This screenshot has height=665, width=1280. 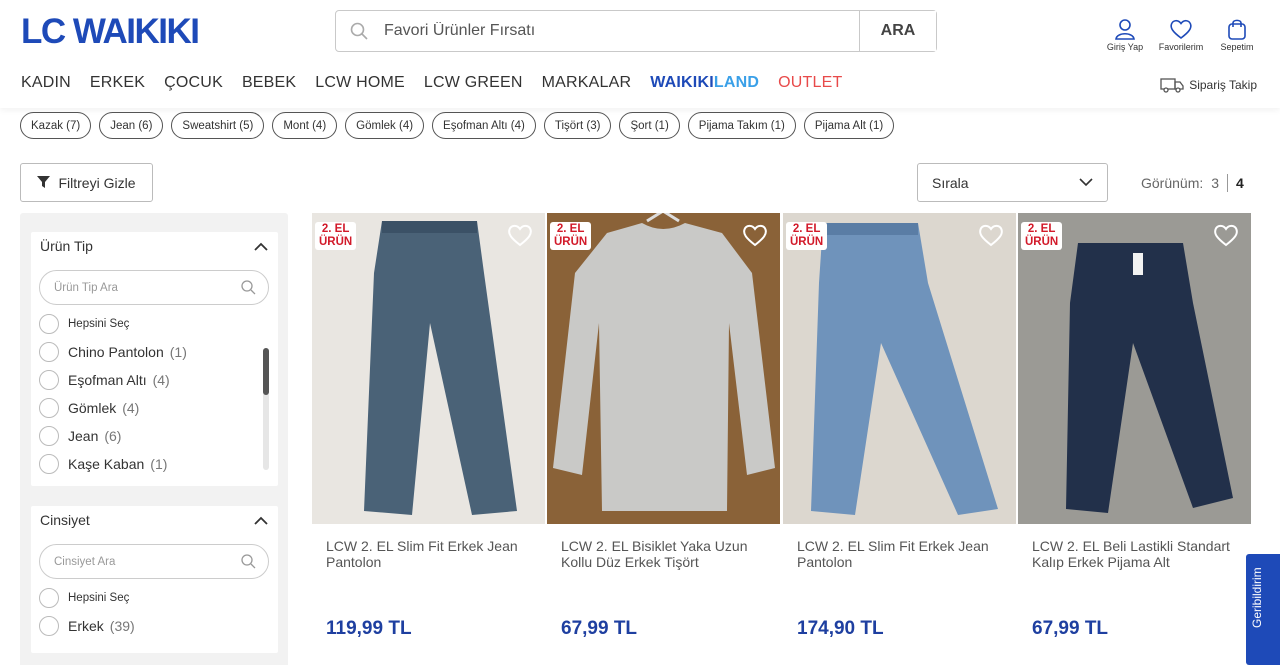 I want to click on chip-sweatshirt: Sweatshirt (5), so click(x=218, y=125).